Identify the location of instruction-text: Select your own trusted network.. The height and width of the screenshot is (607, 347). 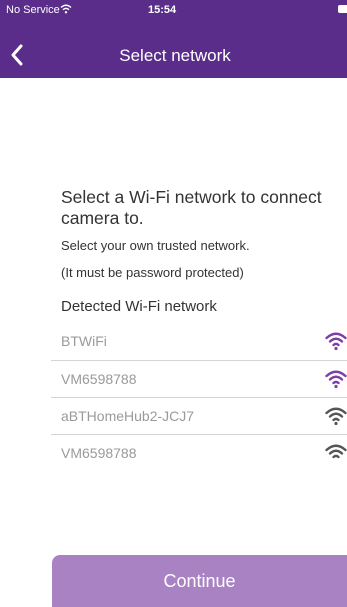
(155, 245).